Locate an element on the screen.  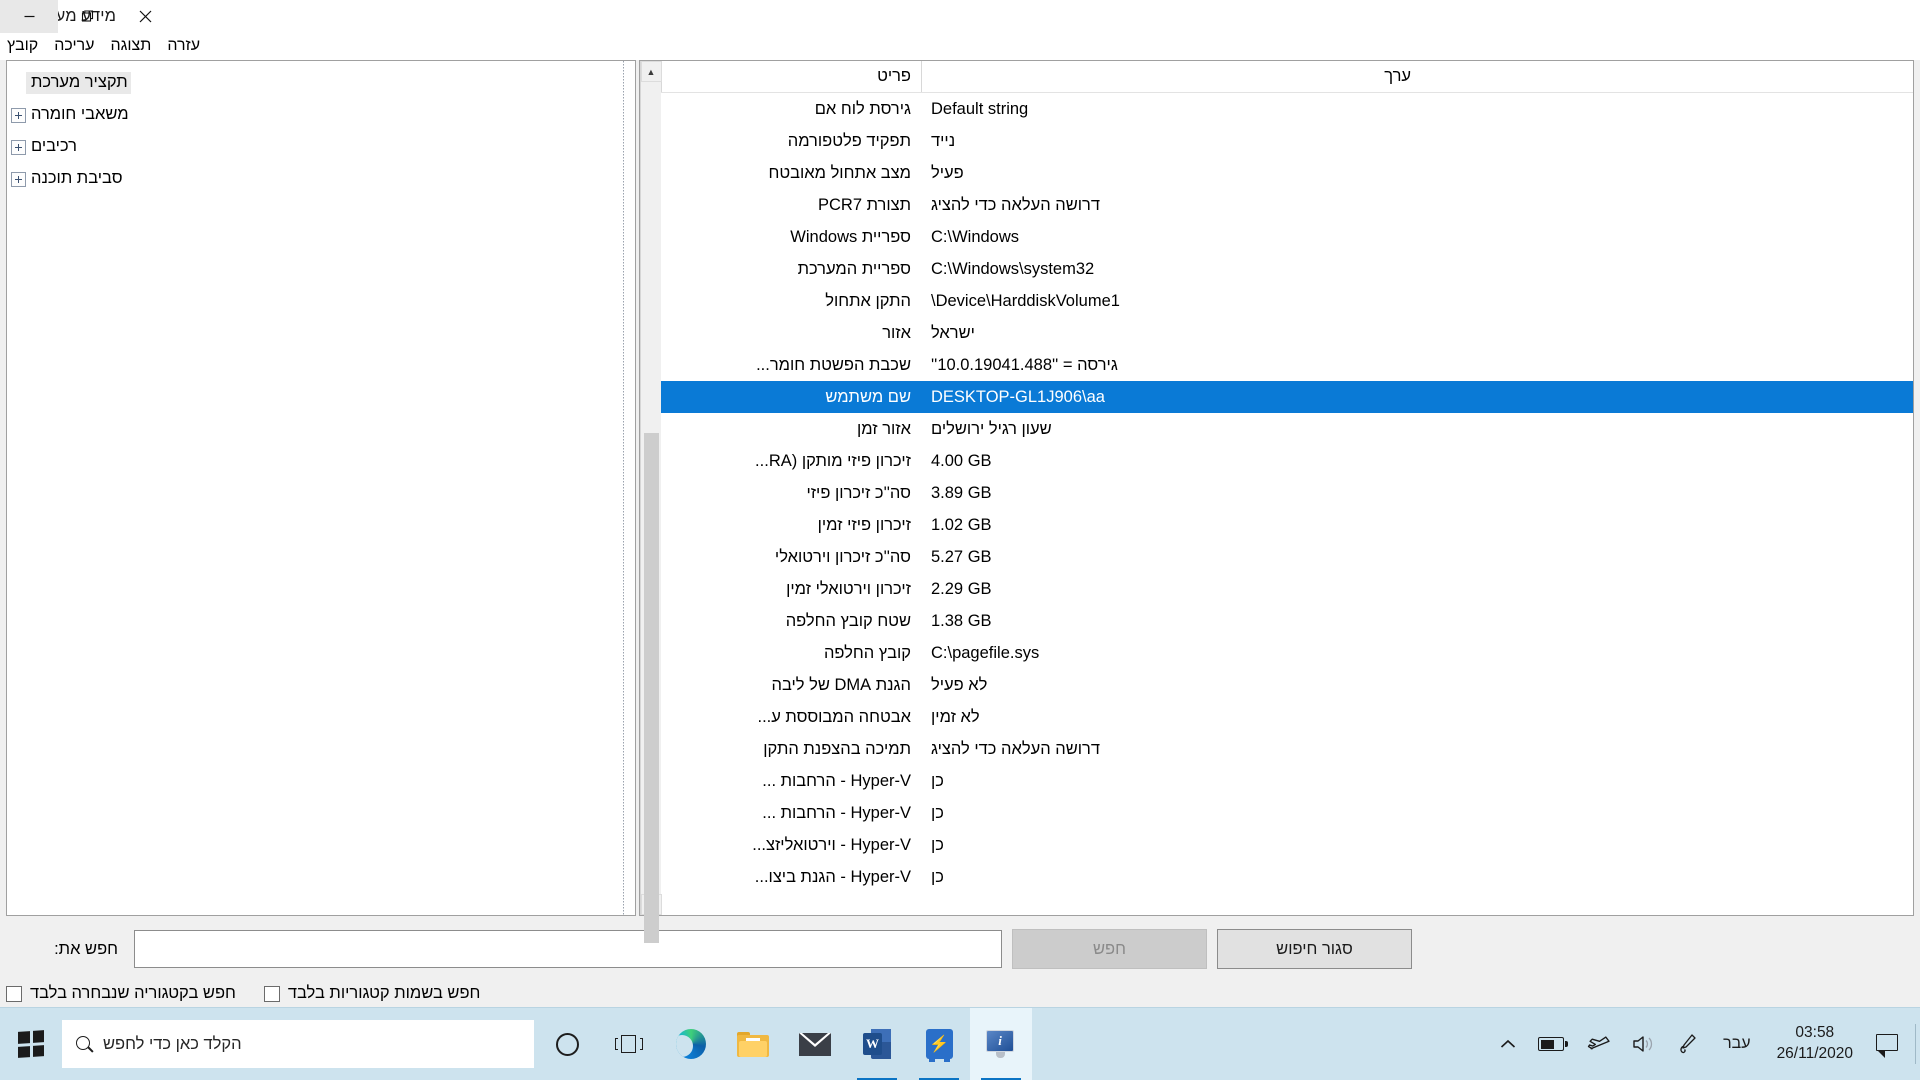
system-information-button: i is located at coordinates (1001, 1043).